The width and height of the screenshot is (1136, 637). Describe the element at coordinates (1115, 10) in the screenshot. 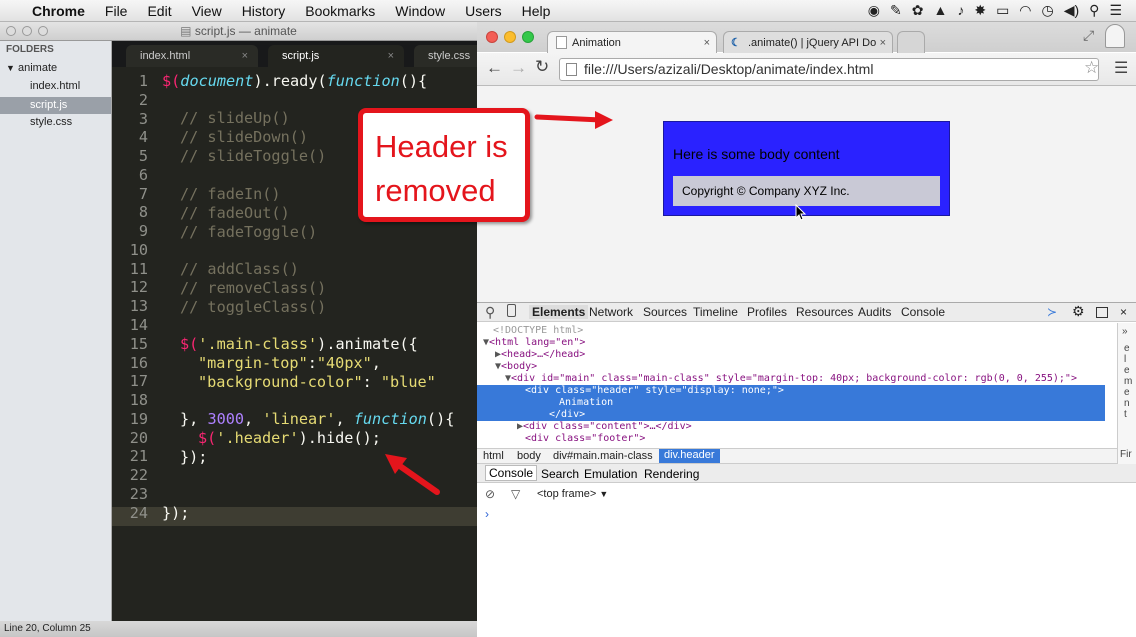

I see `list-icon: ☰` at that location.